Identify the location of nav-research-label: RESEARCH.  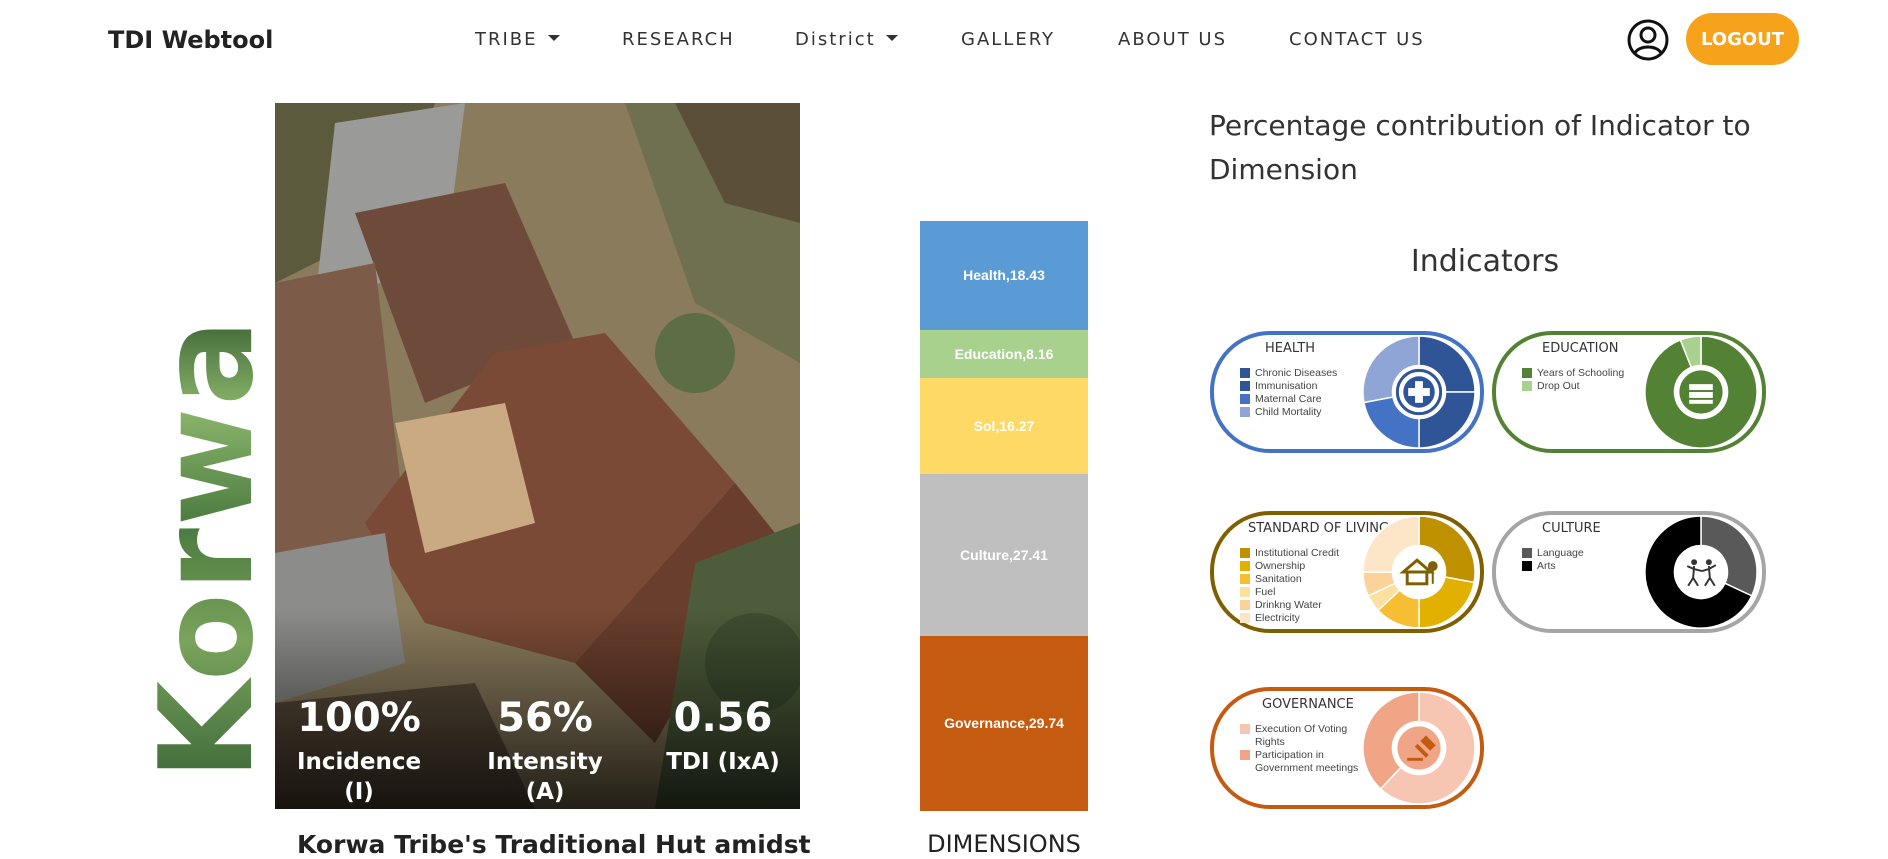
(678, 39).